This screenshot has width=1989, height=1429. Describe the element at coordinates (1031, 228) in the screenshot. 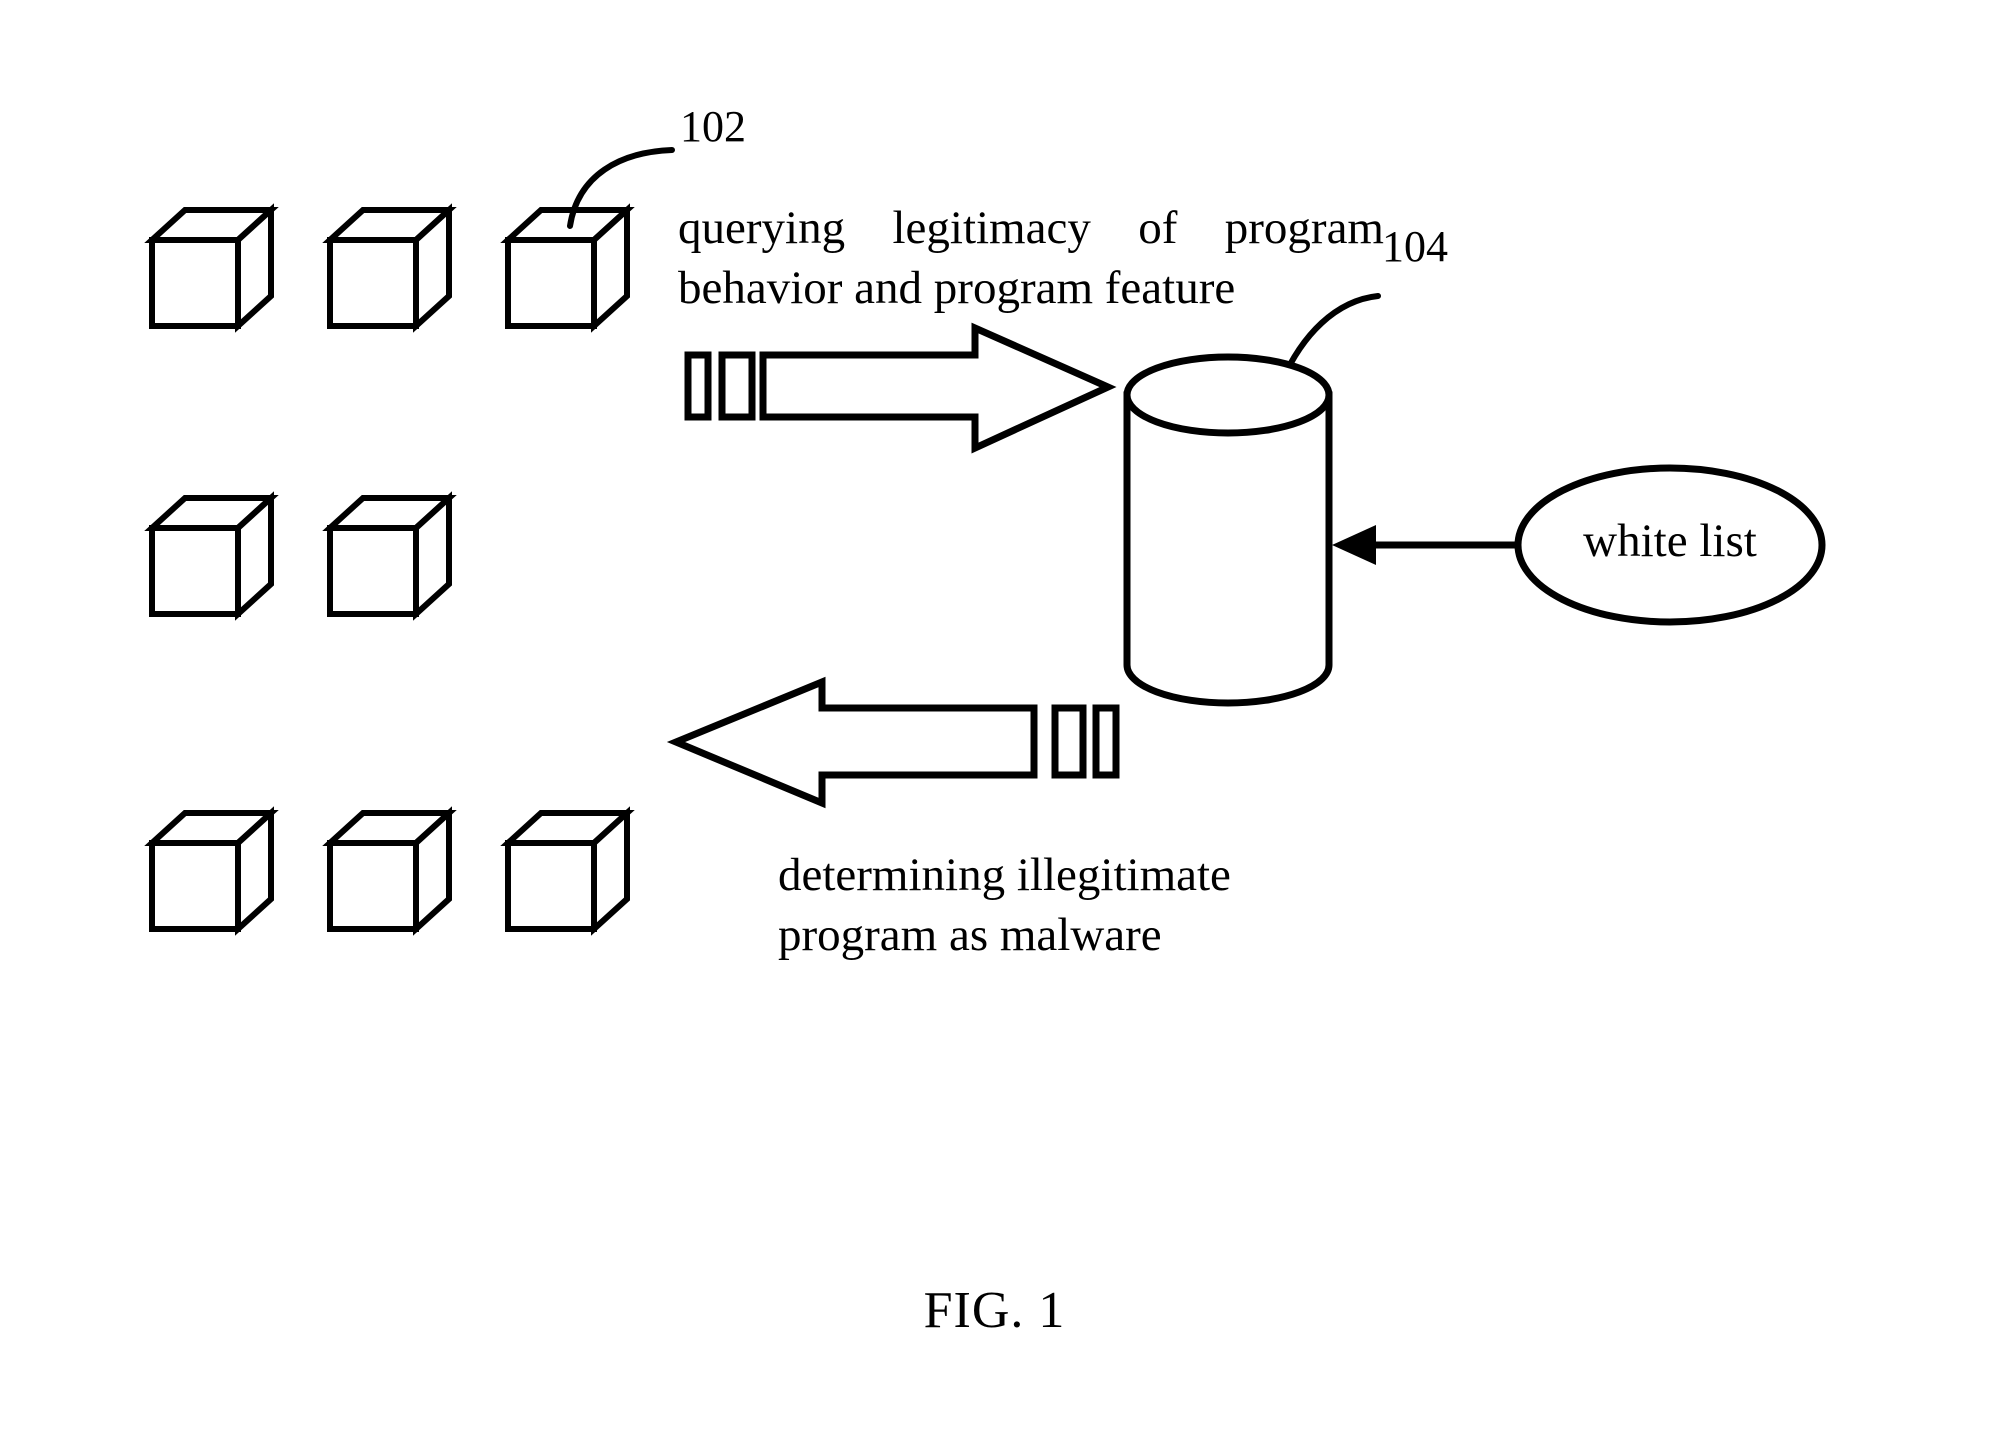

I see `query-step-line-1: querying legitimacy of program` at that location.